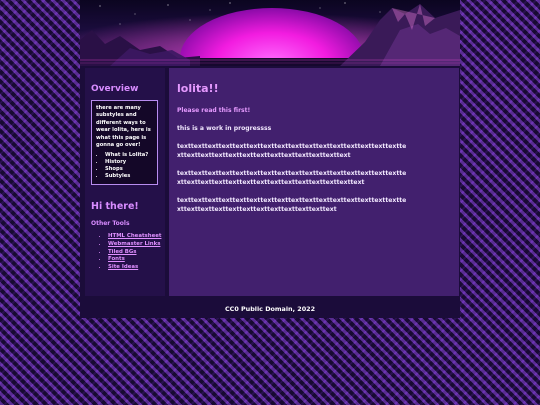  Describe the element at coordinates (129, 155) in the screenshot. I see `list-item: What is Lolita?` at that location.